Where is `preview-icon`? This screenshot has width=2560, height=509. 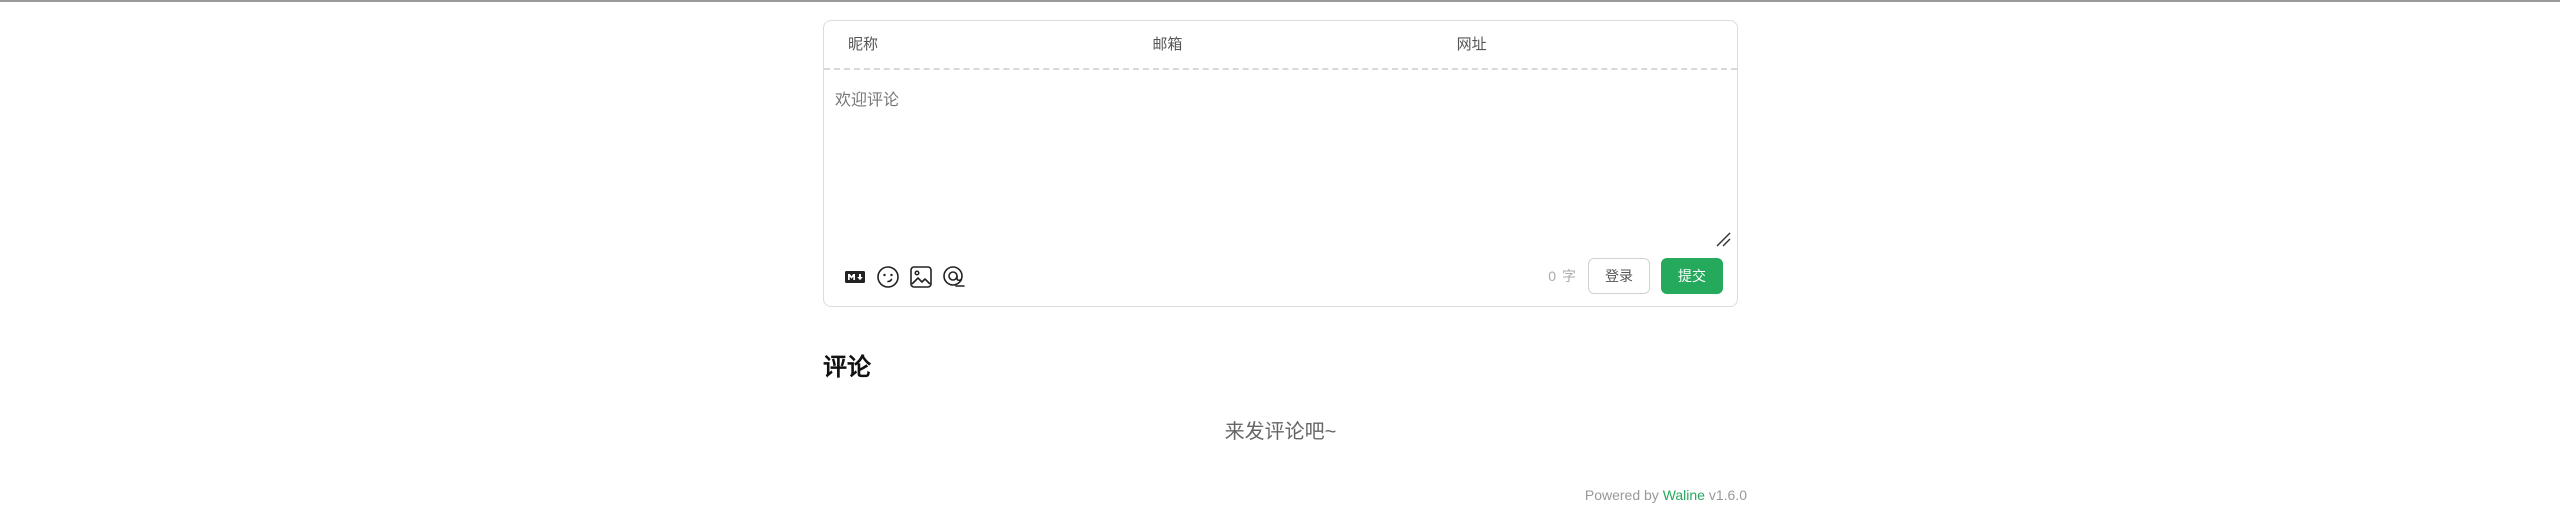 preview-icon is located at coordinates (953, 276).